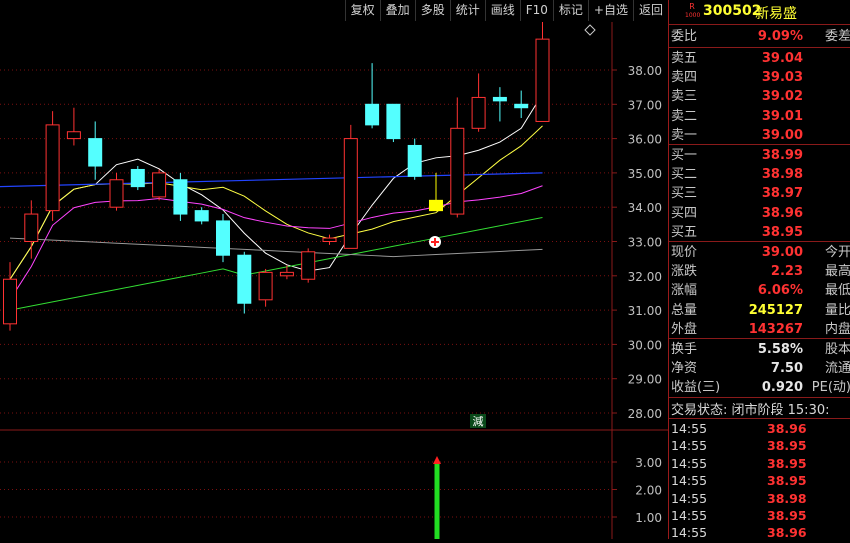 This screenshot has height=543, width=850. I want to click on bid-level-2-value: 38.98, so click(782, 175).